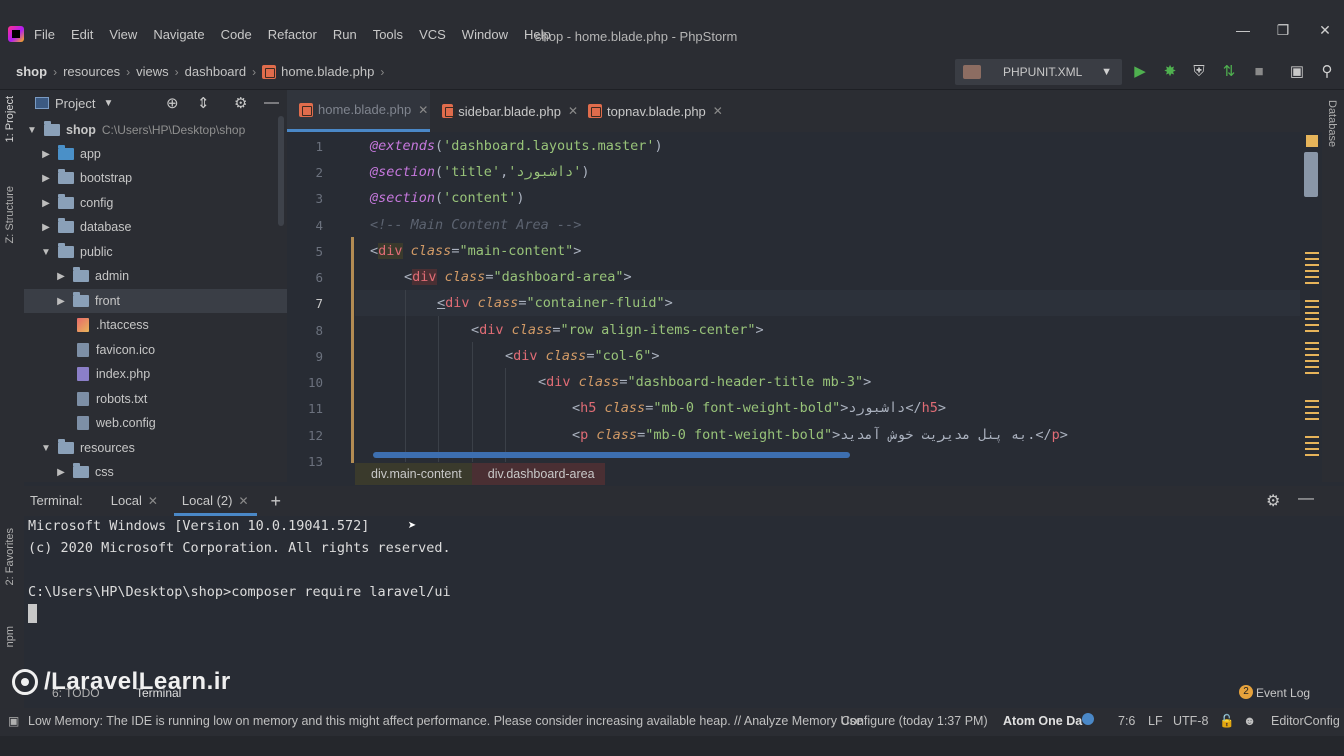 This screenshot has width=1344, height=756. What do you see at coordinates (75, 103) in the screenshot?
I see `project-view-label: Project` at bounding box center [75, 103].